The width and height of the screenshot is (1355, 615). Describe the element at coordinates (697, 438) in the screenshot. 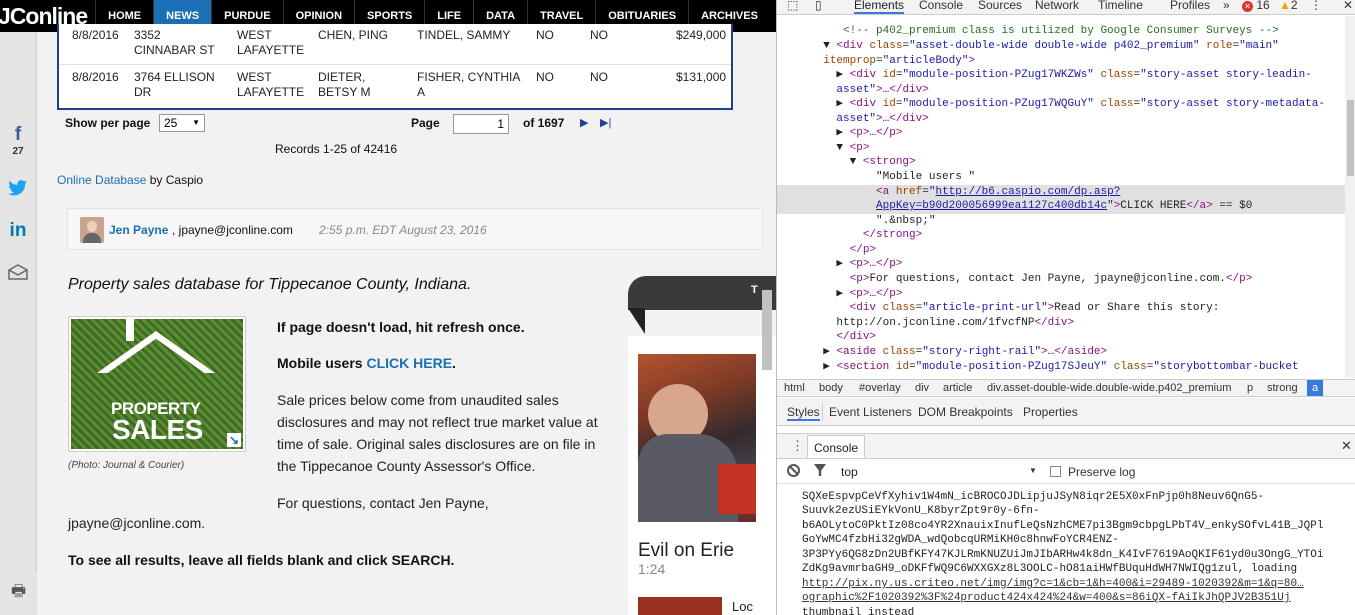

I see `video-thumbnail` at that location.